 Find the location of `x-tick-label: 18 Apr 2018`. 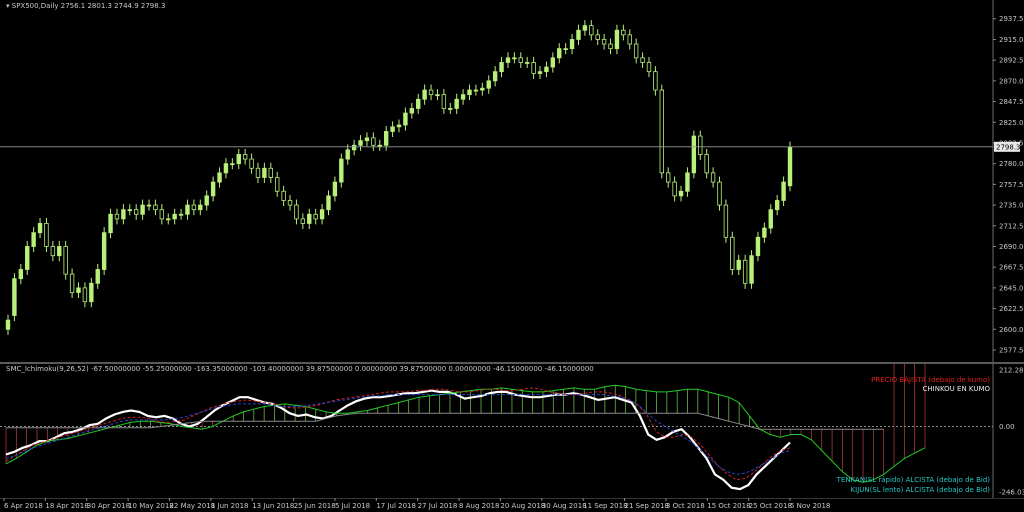

x-tick-label: 18 Apr 2018 is located at coordinates (66, 506).